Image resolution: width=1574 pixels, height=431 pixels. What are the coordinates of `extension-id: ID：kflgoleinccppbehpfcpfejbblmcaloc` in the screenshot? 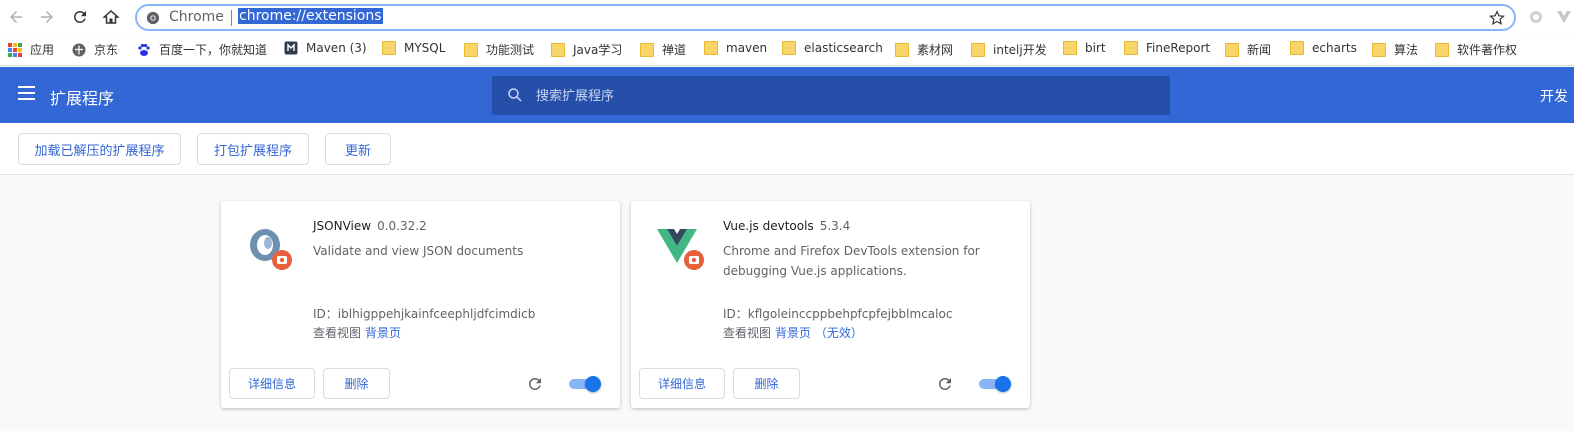 It's located at (838, 314).